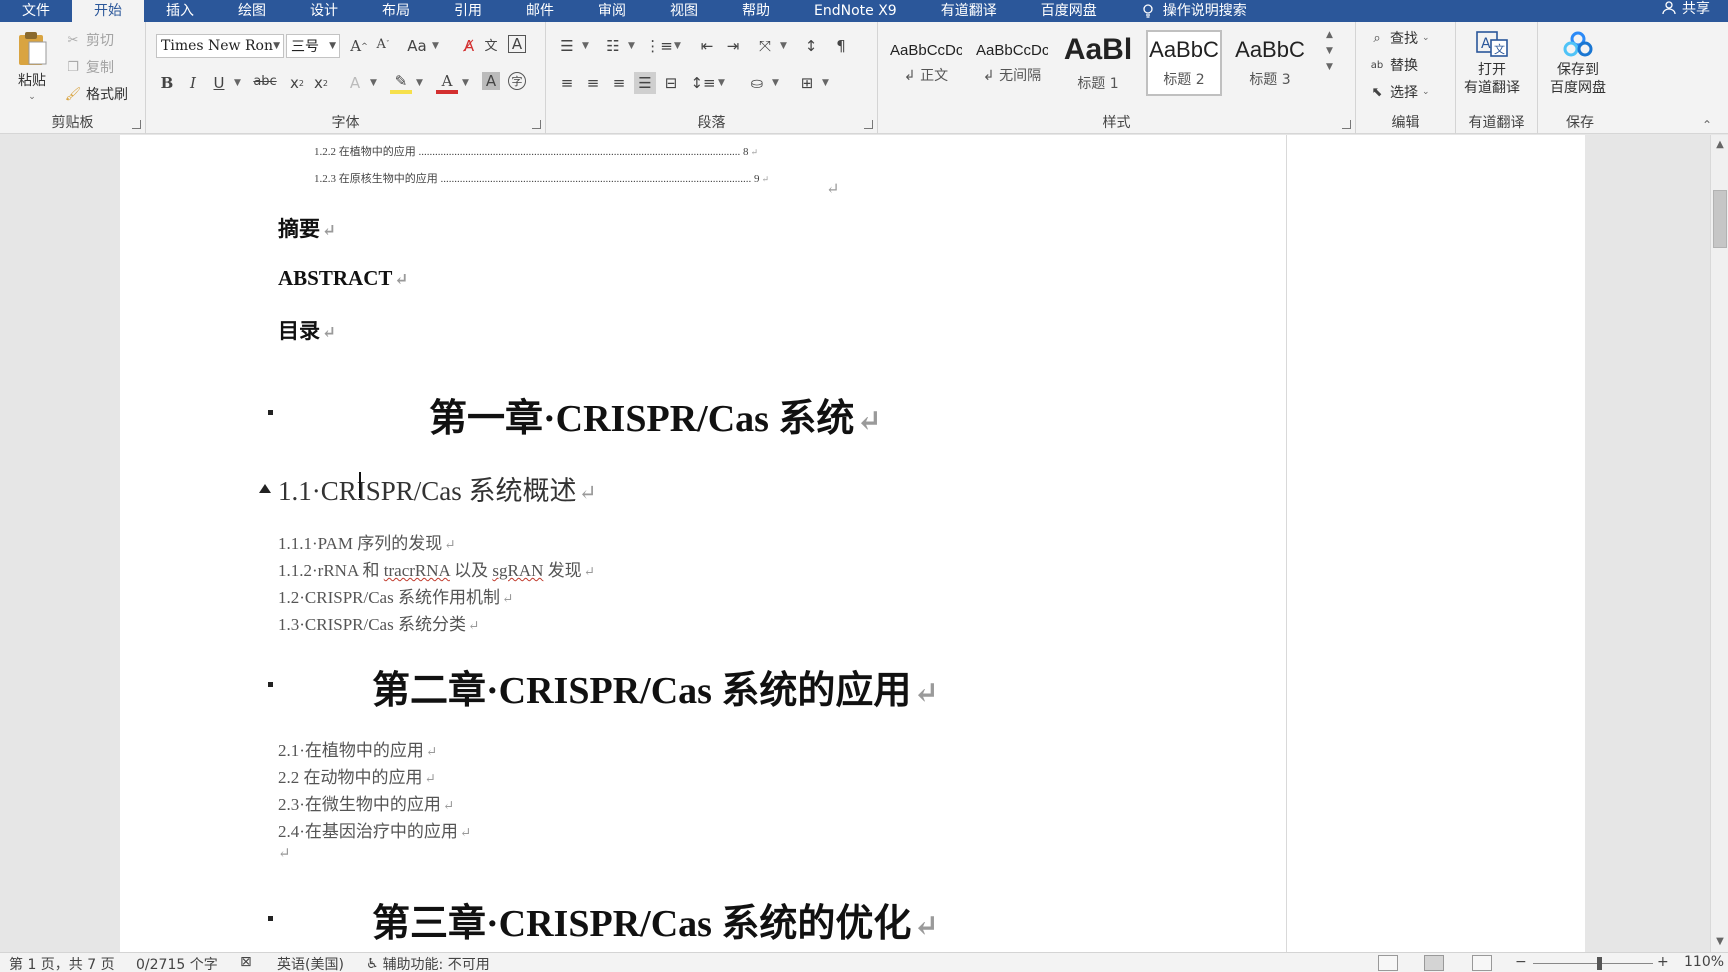 The width and height of the screenshot is (1728, 972). Describe the element at coordinates (567, 83) in the screenshot. I see `align-left-button: ≡` at that location.